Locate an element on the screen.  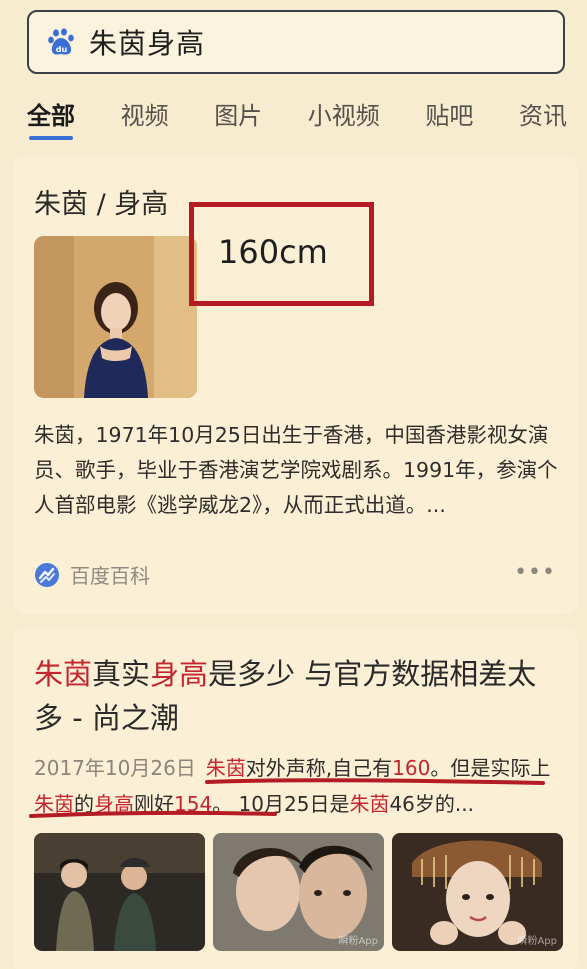
search-bar: du 朱茵身高 is located at coordinates (296, 42).